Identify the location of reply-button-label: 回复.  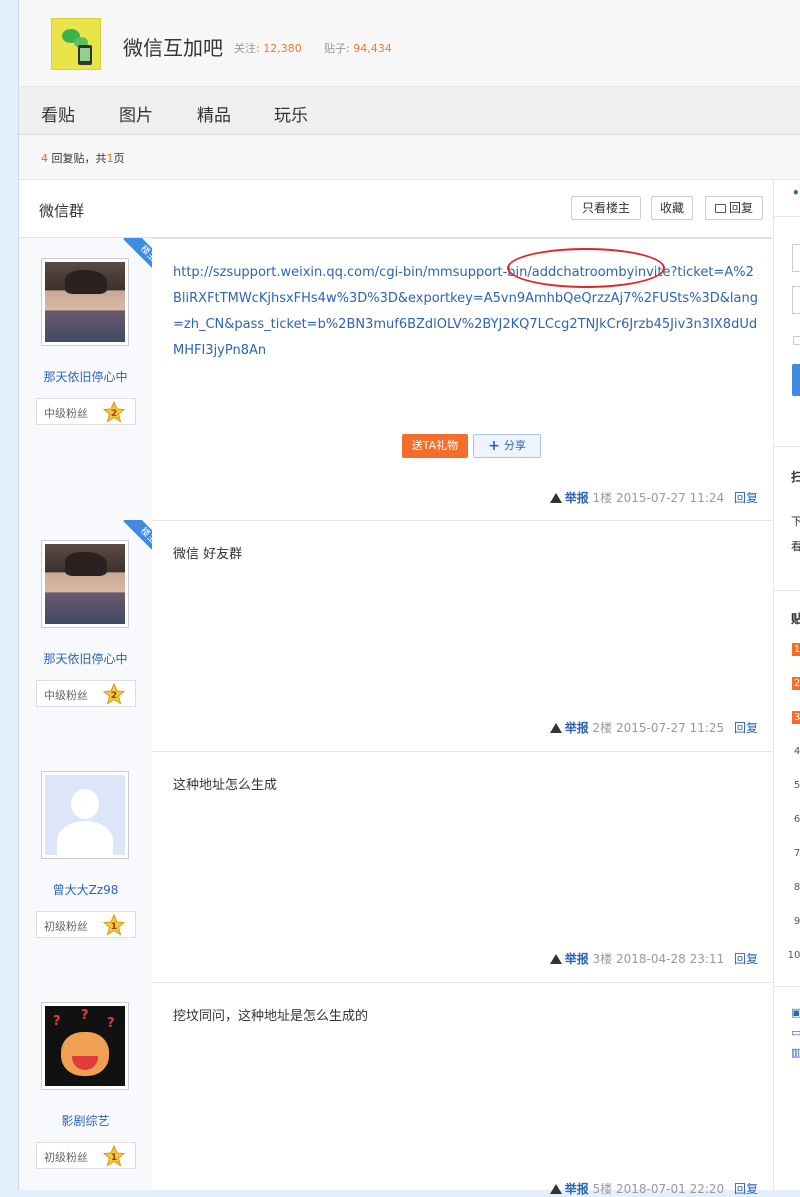
(740, 208).